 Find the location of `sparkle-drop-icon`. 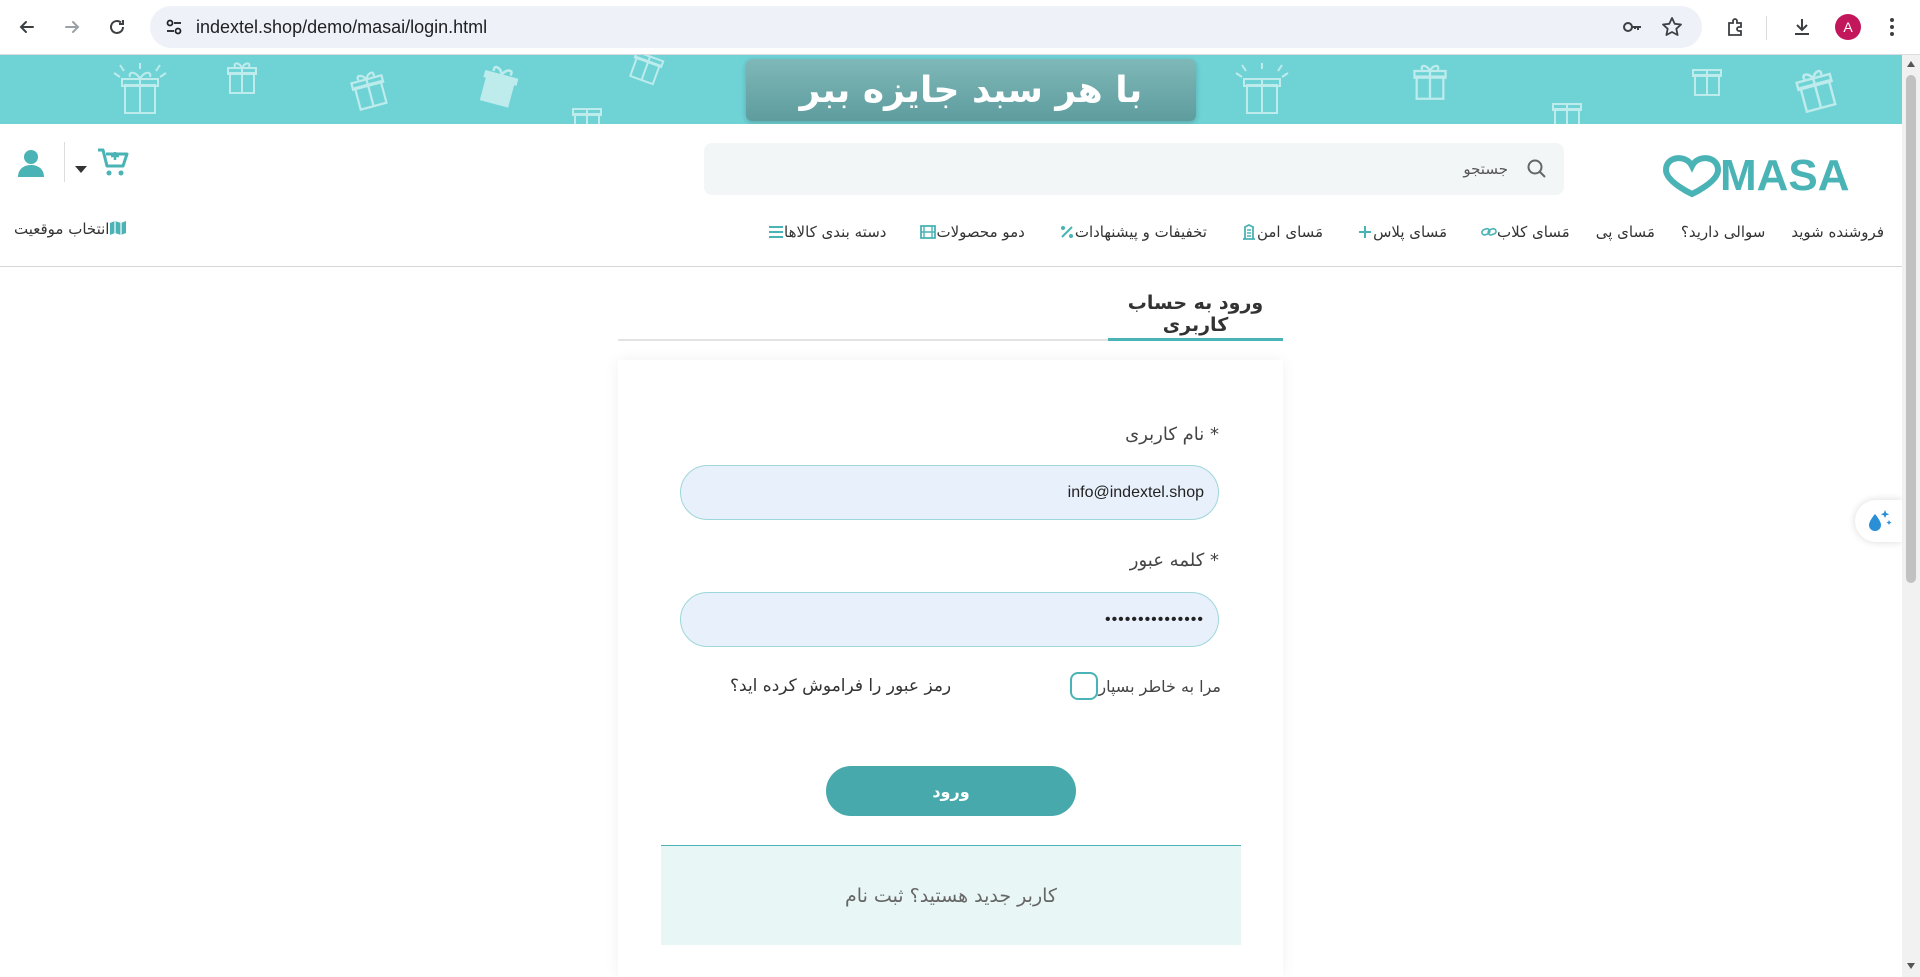

sparkle-drop-icon is located at coordinates (1880, 520).